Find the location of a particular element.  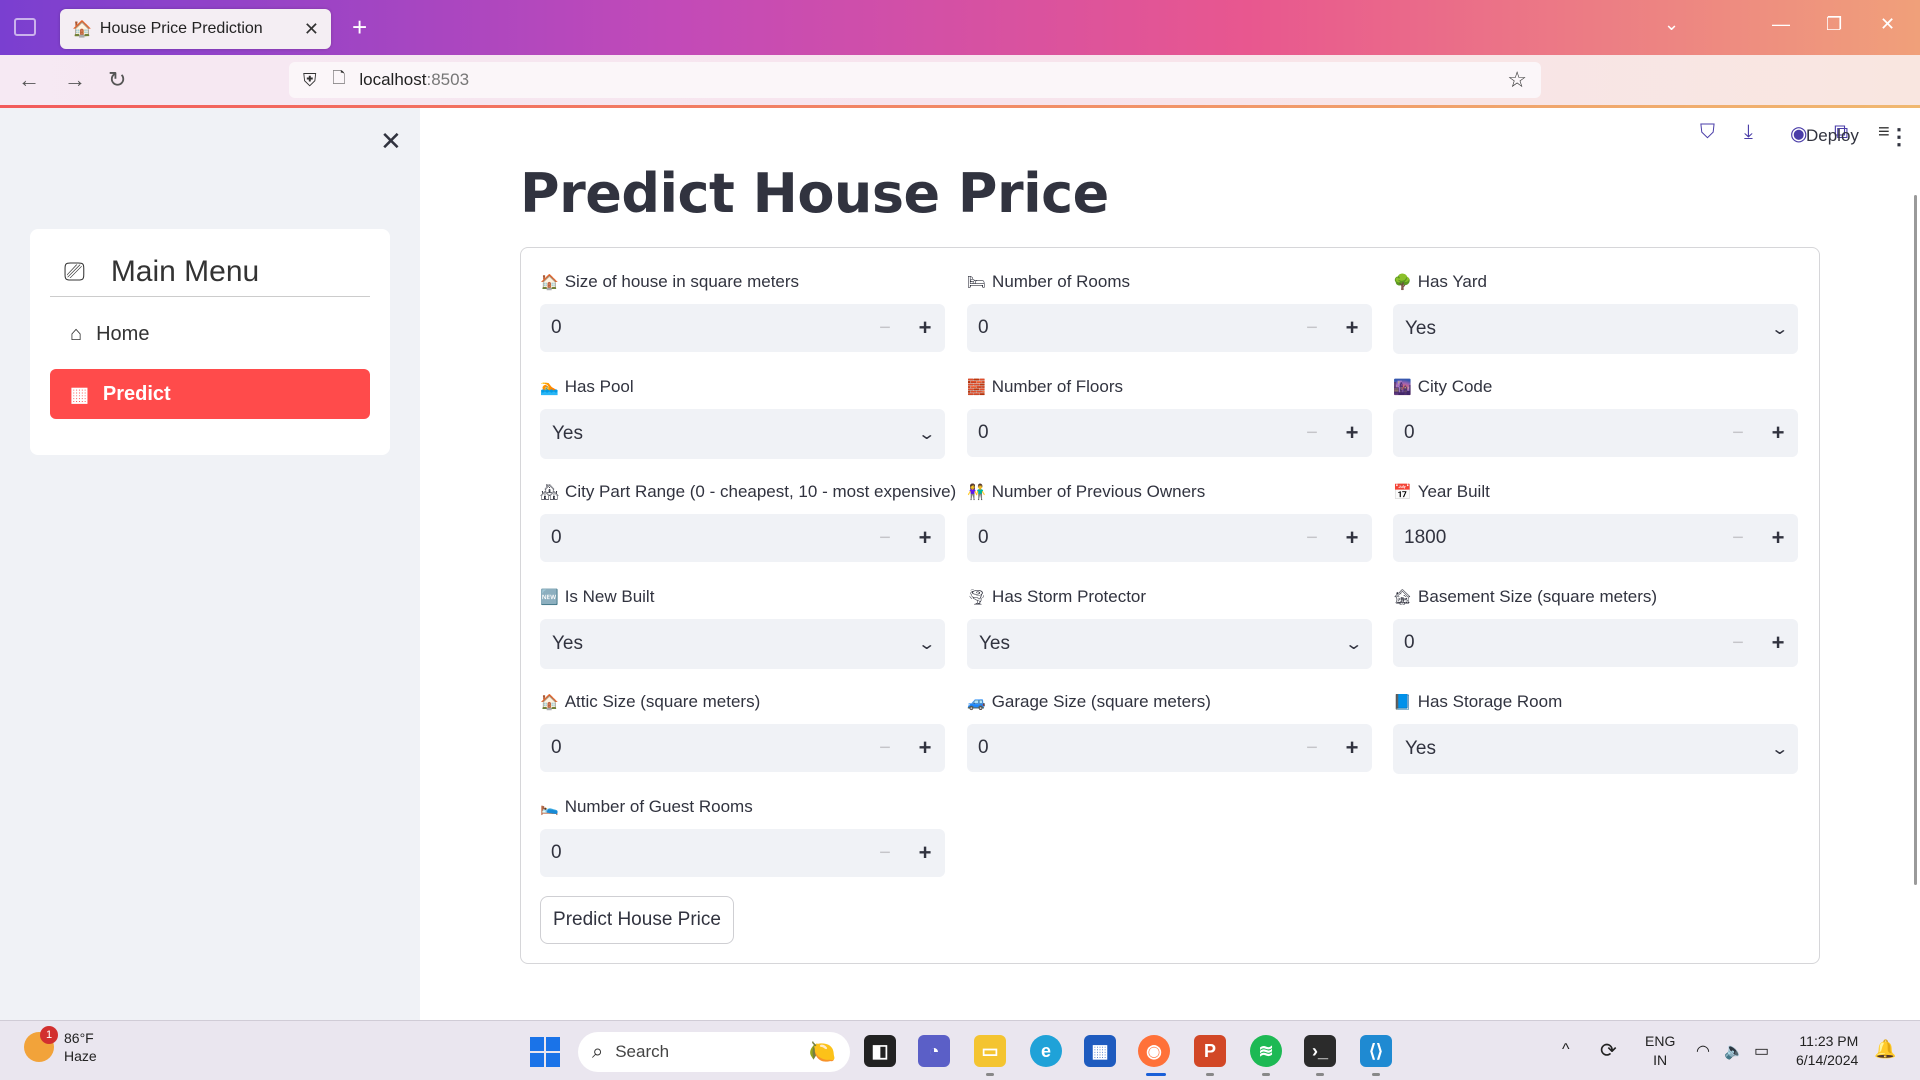

main-menu-kebab-icon: ⋮ is located at coordinates (1899, 137).